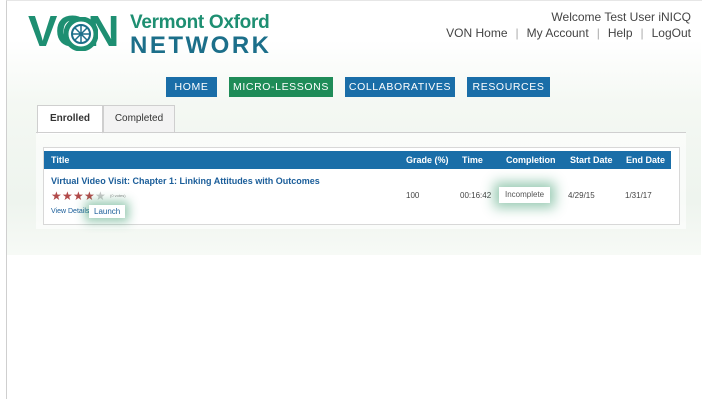 The image size is (702, 399). I want to click on column-header-end-date: End Date, so click(645, 160).